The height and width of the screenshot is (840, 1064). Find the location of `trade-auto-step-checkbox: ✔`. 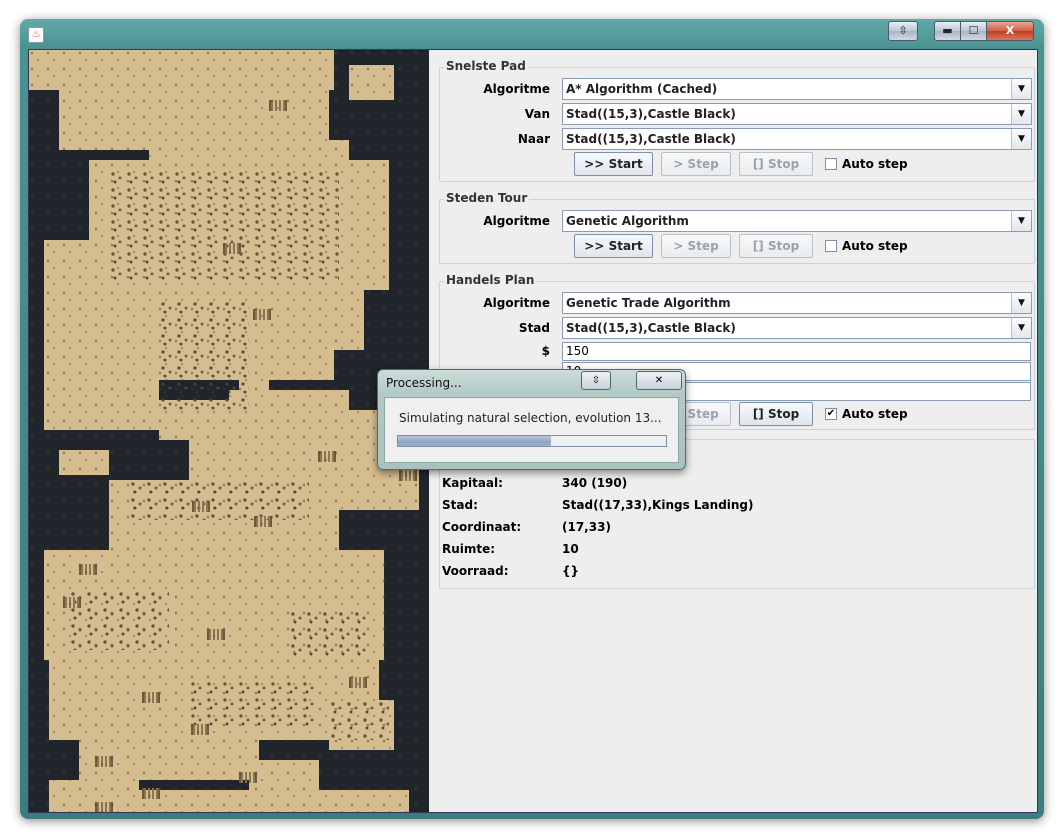

trade-auto-step-checkbox: ✔ is located at coordinates (831, 414).